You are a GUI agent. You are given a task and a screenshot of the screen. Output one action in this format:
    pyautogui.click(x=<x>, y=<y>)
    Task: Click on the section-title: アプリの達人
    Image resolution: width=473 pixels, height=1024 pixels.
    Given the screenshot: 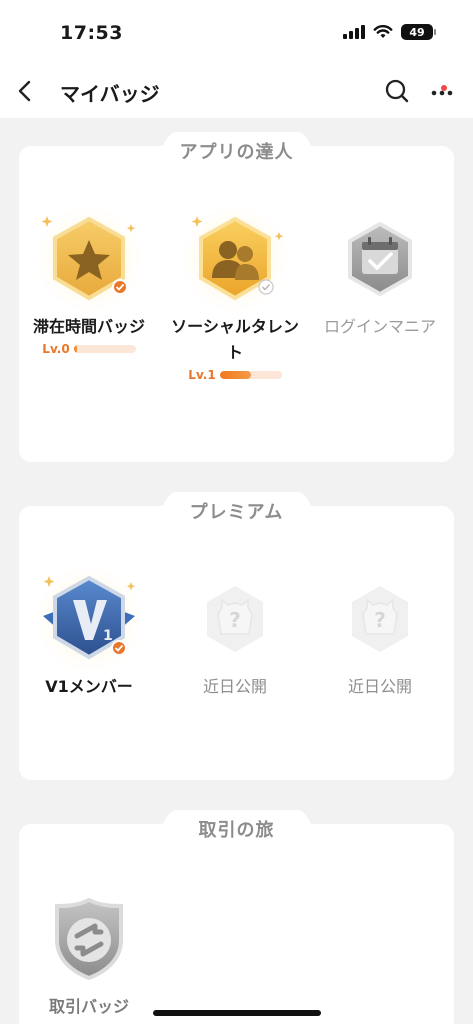 What is the action you would take?
    pyautogui.click(x=236, y=152)
    